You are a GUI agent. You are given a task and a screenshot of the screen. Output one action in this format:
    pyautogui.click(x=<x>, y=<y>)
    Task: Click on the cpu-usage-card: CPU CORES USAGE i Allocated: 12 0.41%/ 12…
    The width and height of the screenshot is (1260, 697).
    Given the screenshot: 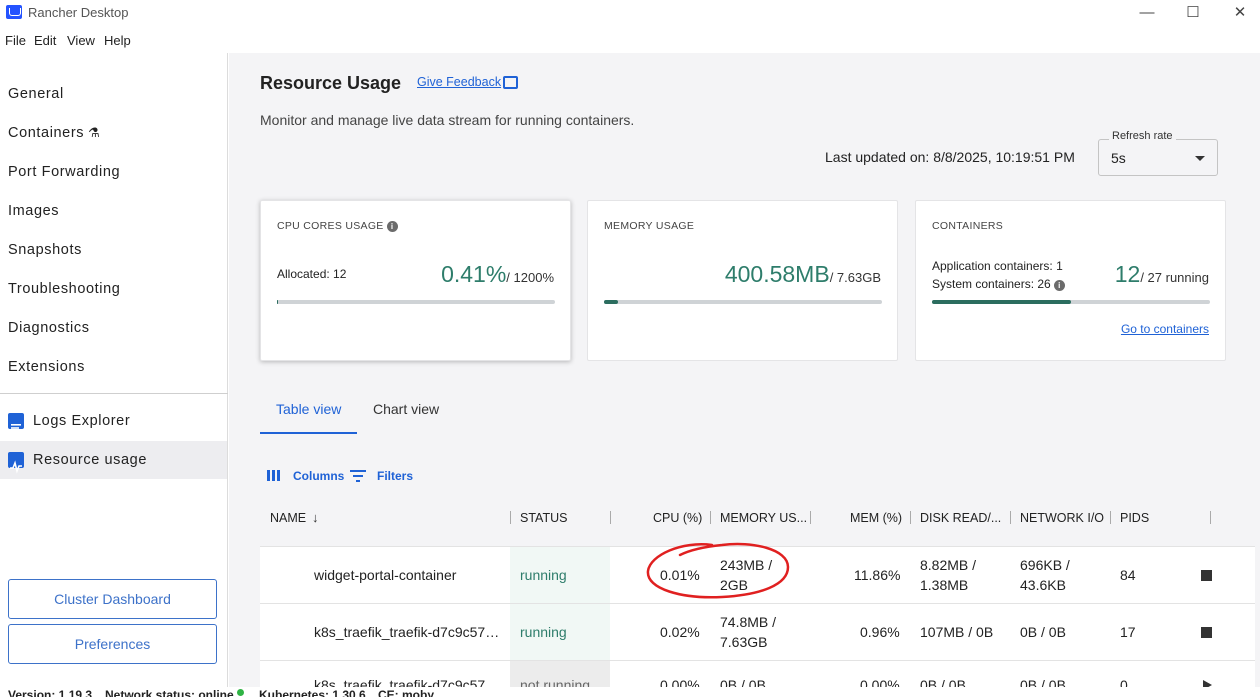 What is the action you would take?
    pyautogui.click(x=415, y=280)
    